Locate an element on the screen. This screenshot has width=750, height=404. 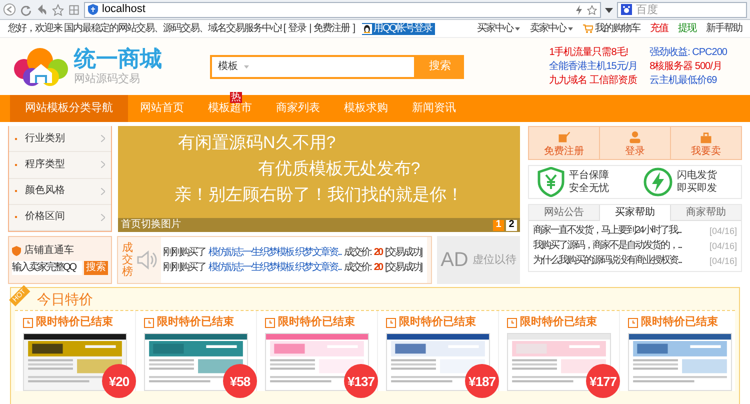
ad-link: 强劲收益: CPC200 is located at coordinates (694, 53).